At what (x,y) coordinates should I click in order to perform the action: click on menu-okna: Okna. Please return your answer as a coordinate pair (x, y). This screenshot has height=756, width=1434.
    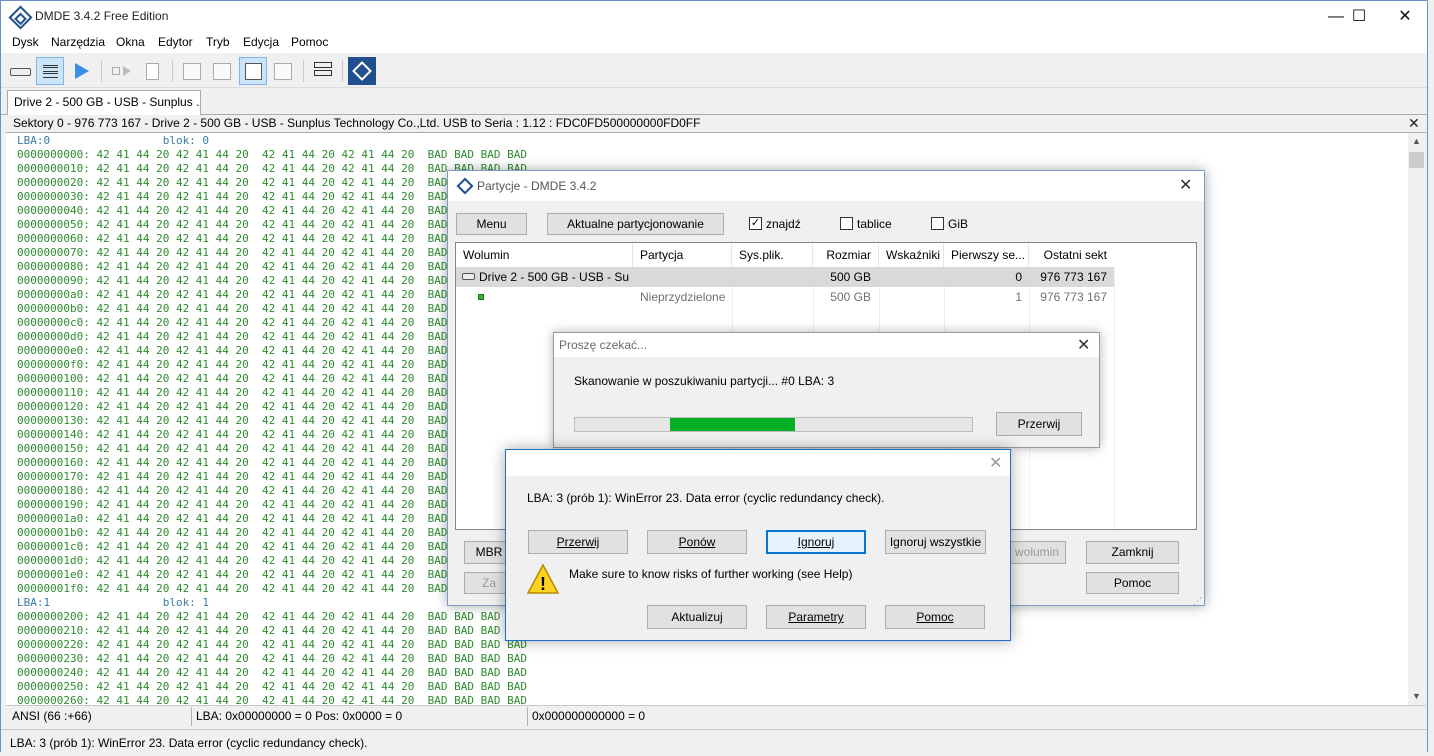
    Looking at the image, I should click on (130, 42).